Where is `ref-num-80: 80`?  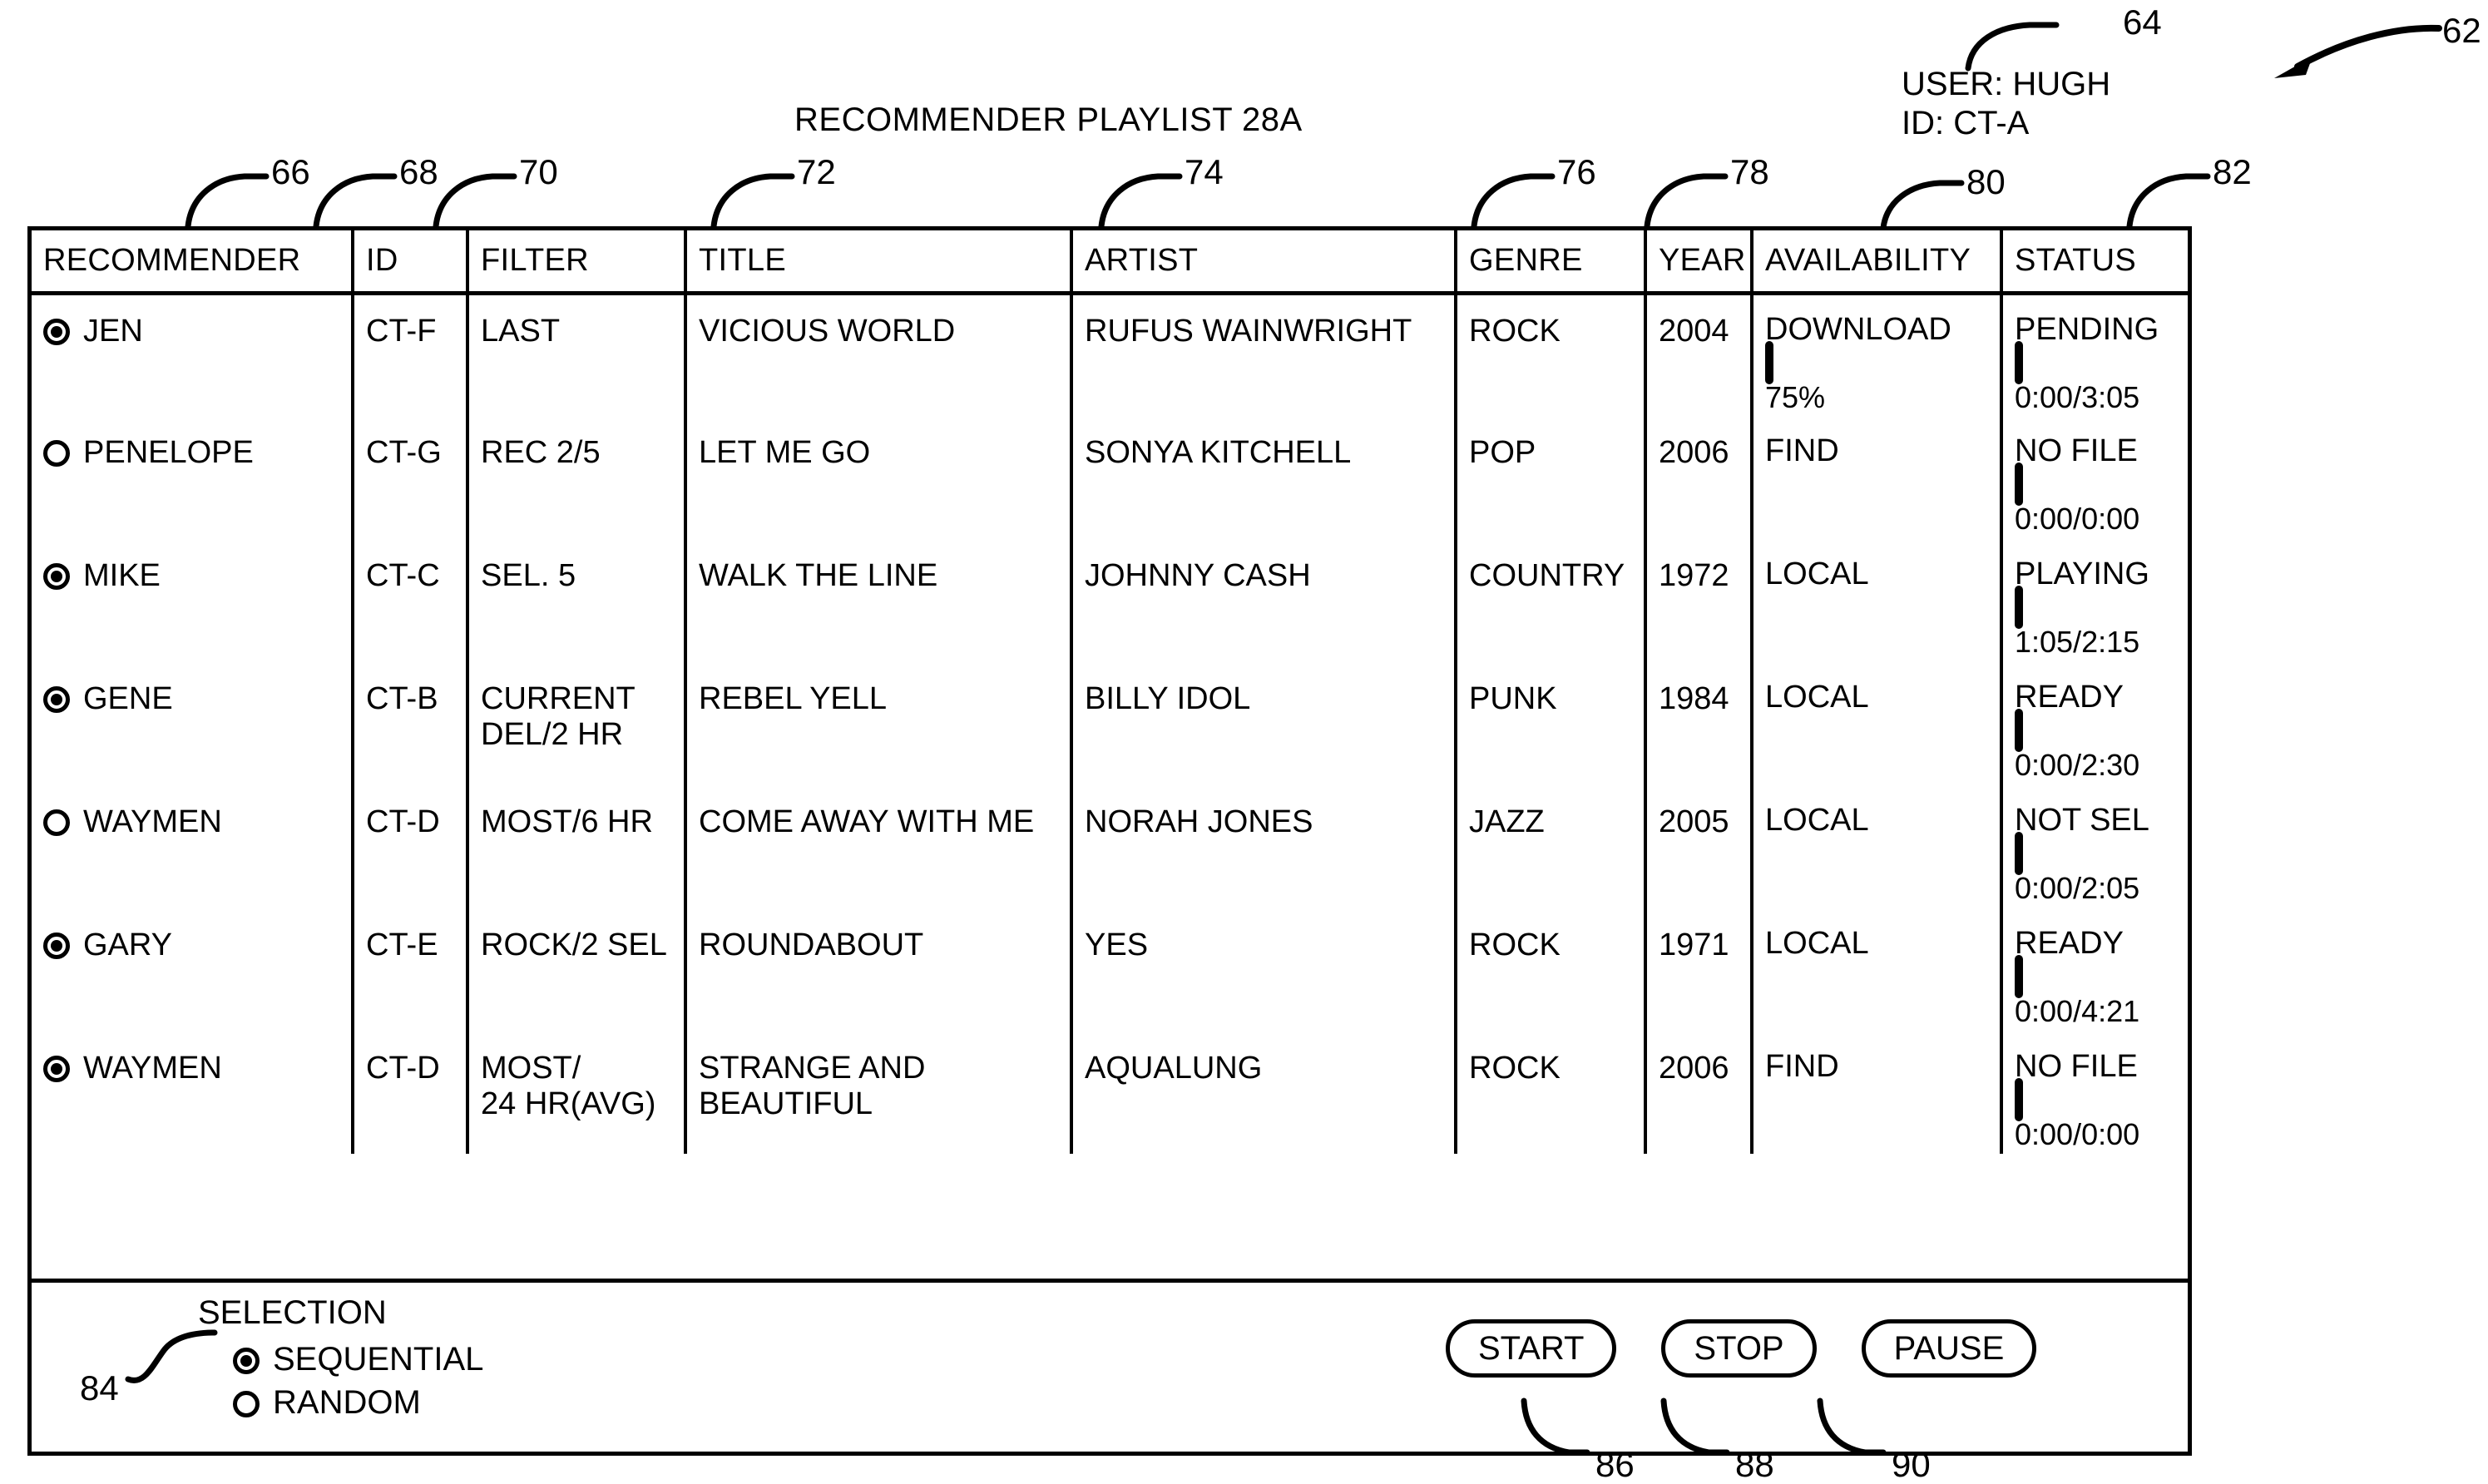 ref-num-80: 80 is located at coordinates (1986, 181).